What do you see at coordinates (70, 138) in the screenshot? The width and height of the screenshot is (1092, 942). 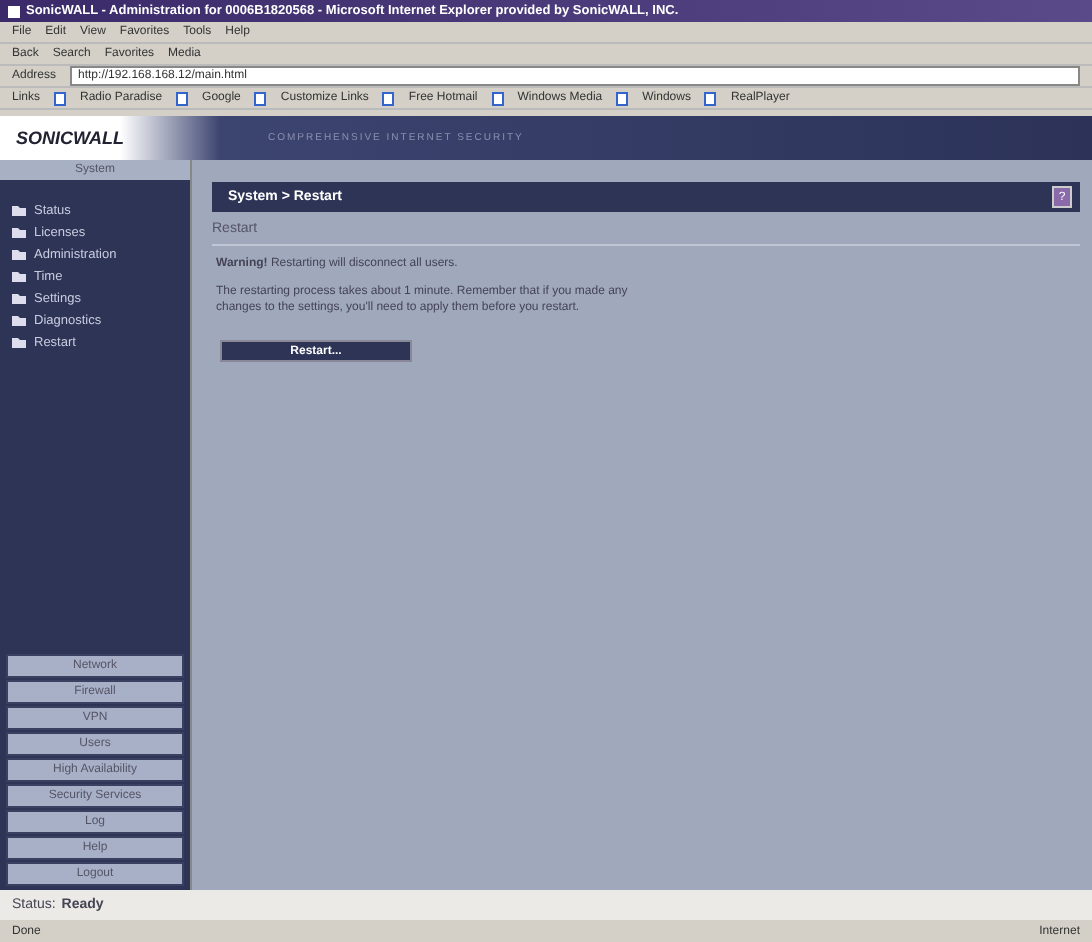 I see `logo: SONICWALL` at bounding box center [70, 138].